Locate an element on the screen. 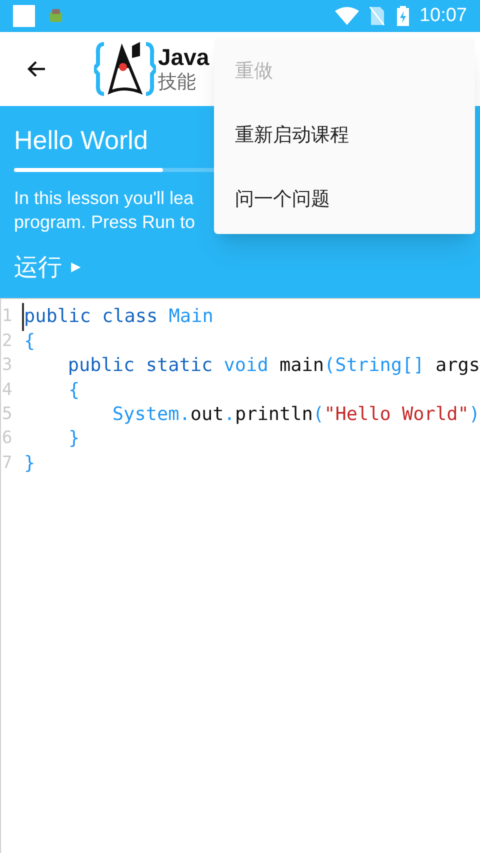 This screenshot has width=480, height=853. status-time: 10:07 is located at coordinates (443, 16).